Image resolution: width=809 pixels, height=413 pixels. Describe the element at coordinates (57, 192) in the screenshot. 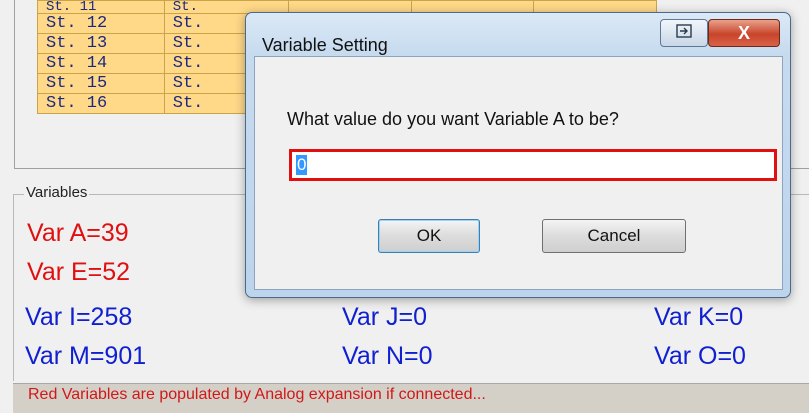

I see `variables-group-title: Variables` at that location.